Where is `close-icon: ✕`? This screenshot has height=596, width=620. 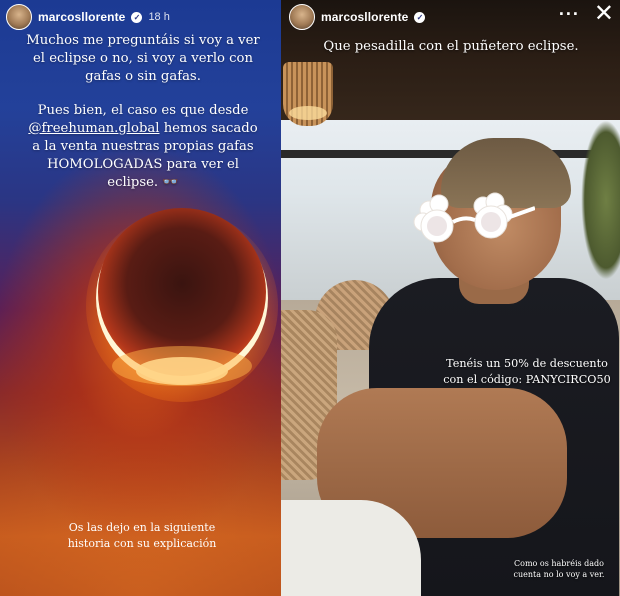
close-icon: ✕ is located at coordinates (604, 14).